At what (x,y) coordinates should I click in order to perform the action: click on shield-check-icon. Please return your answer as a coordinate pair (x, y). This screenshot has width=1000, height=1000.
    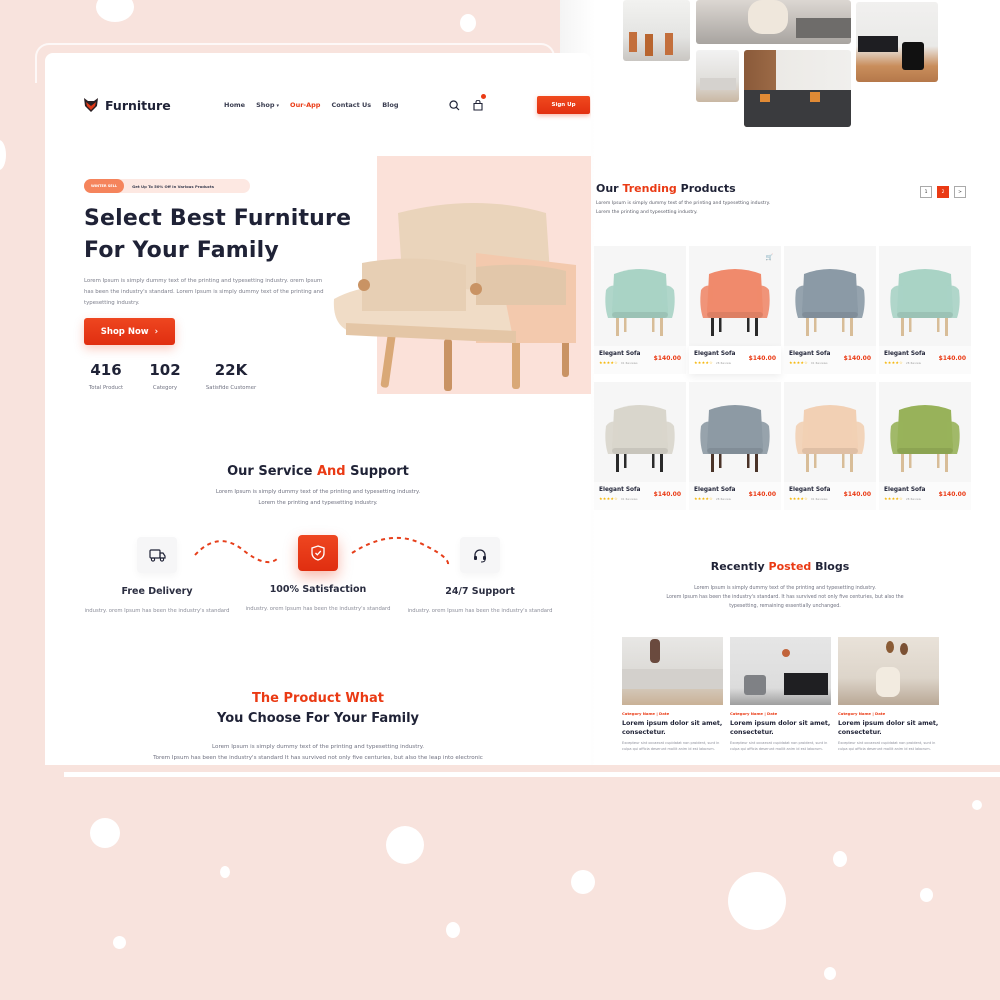
    Looking at the image, I should click on (318, 553).